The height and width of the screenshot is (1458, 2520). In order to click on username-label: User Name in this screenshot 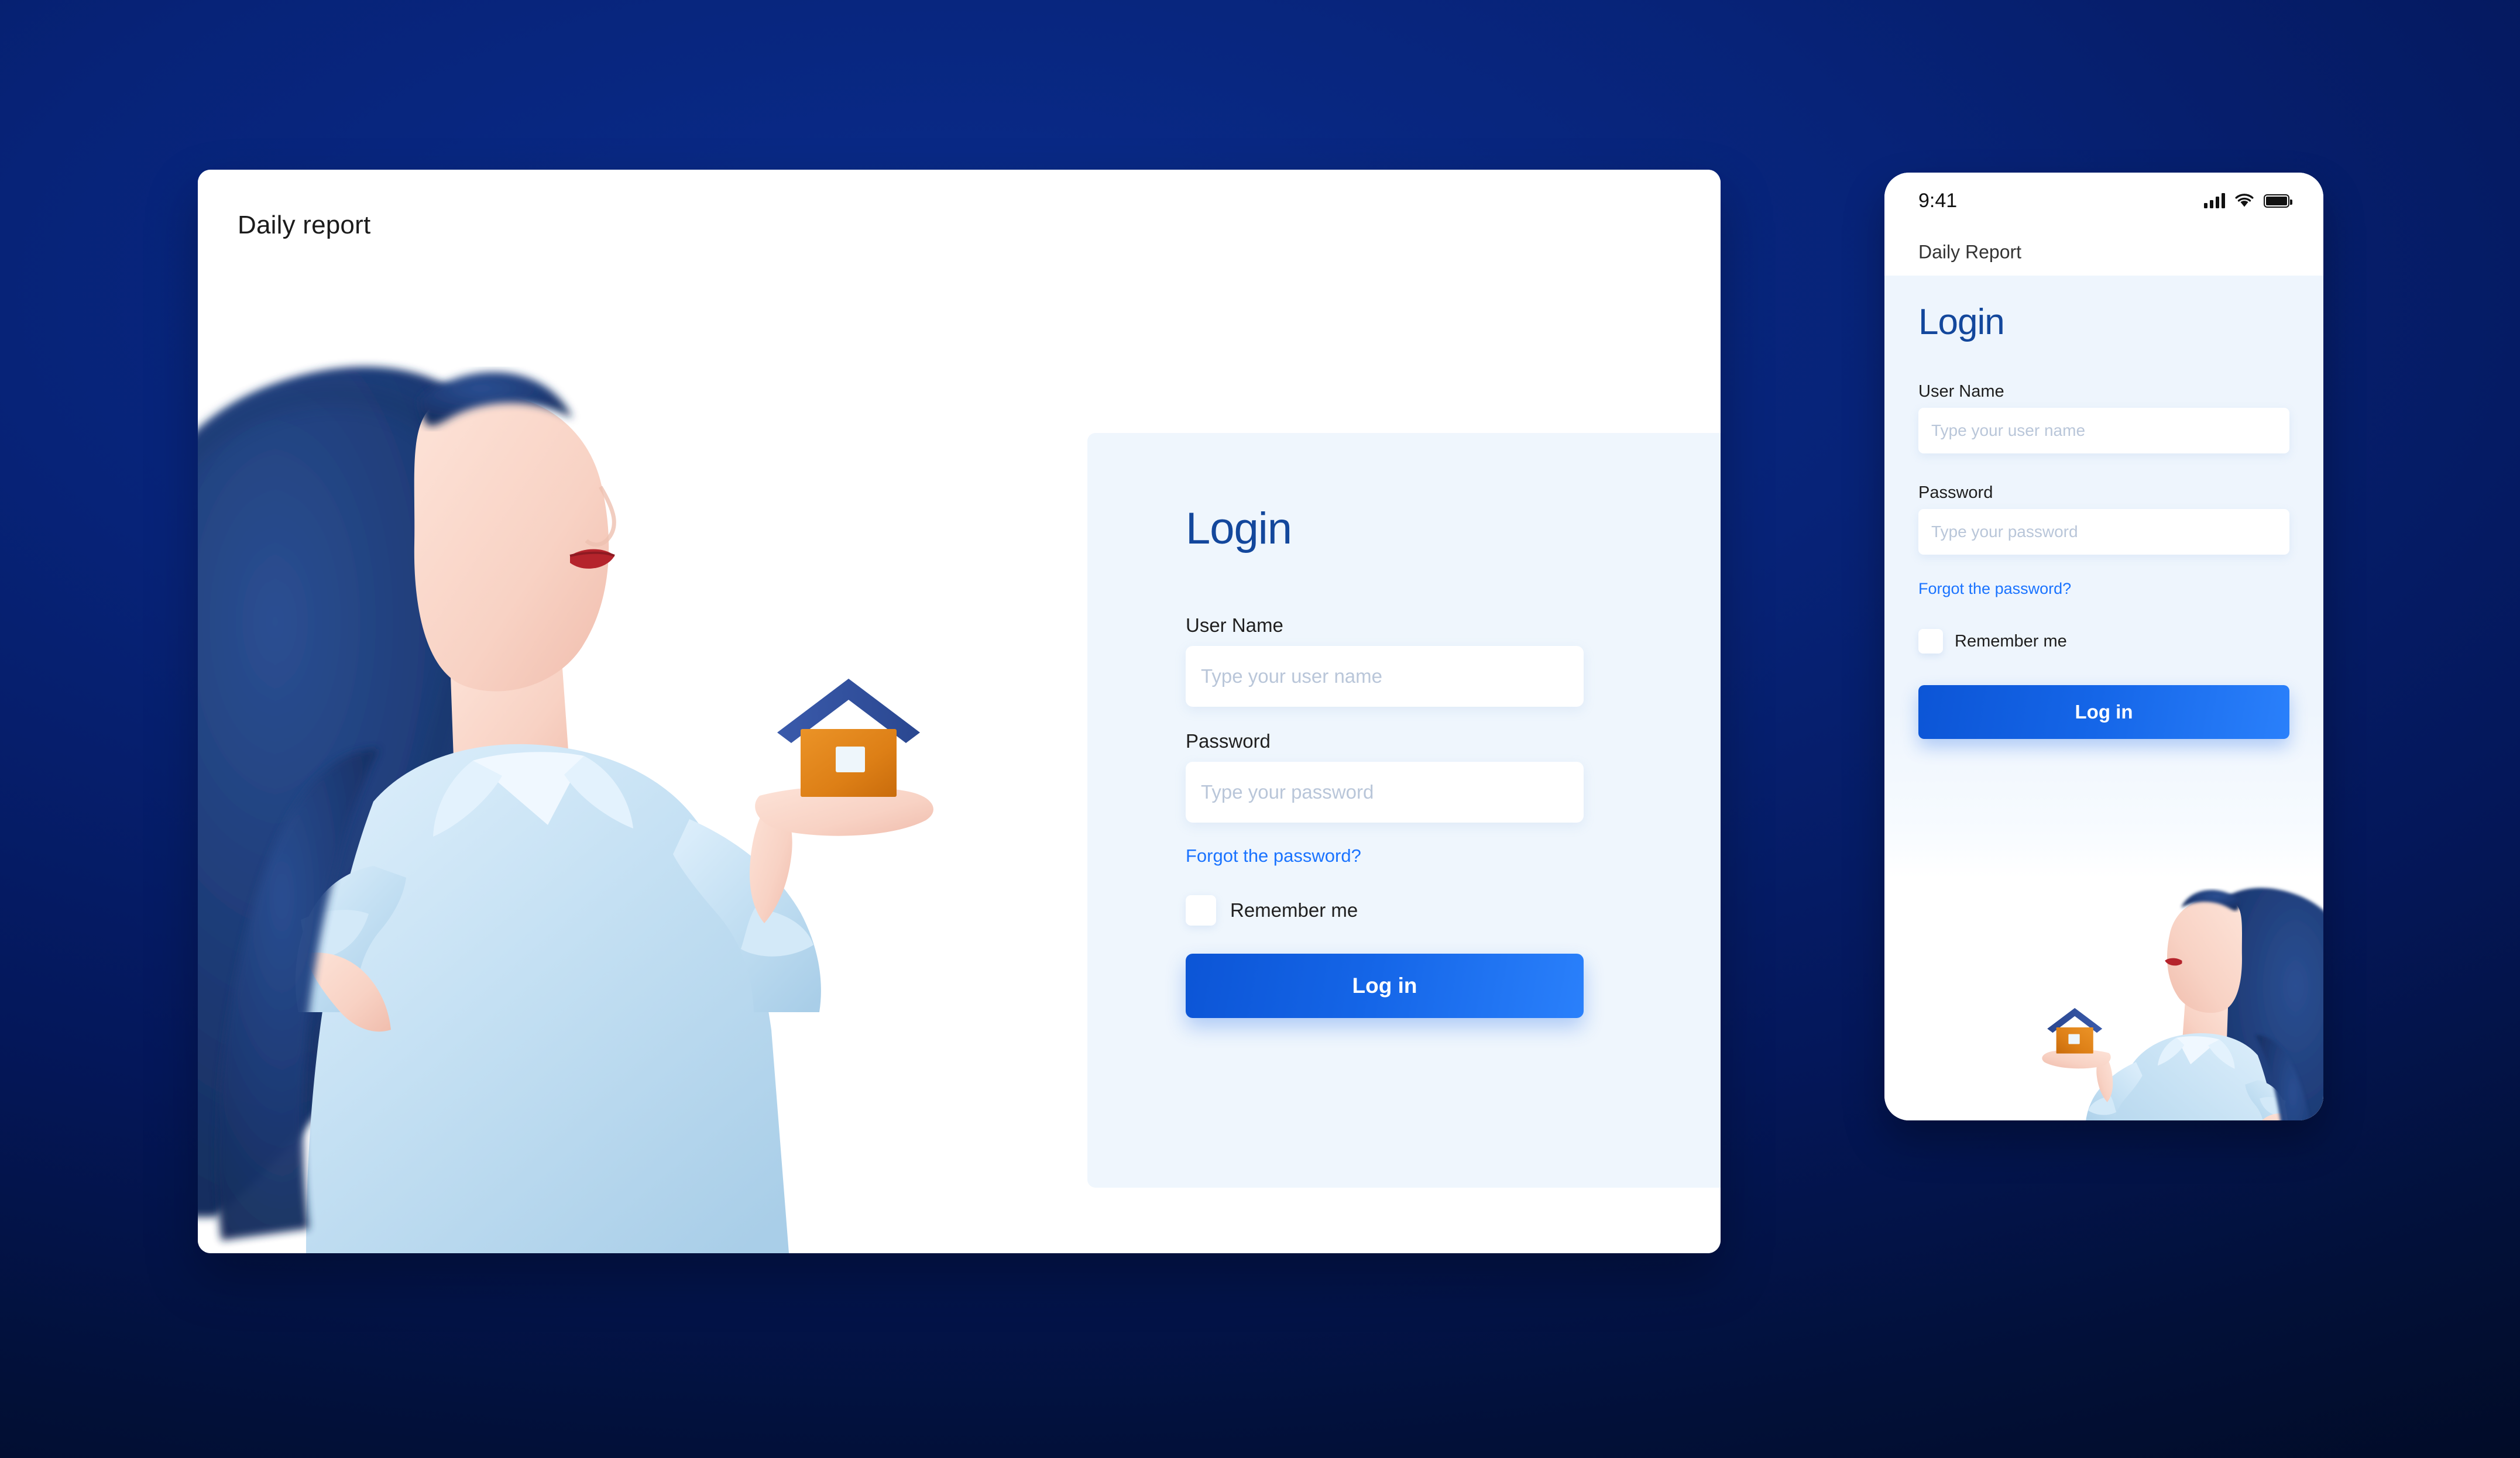, I will do `click(1234, 625)`.